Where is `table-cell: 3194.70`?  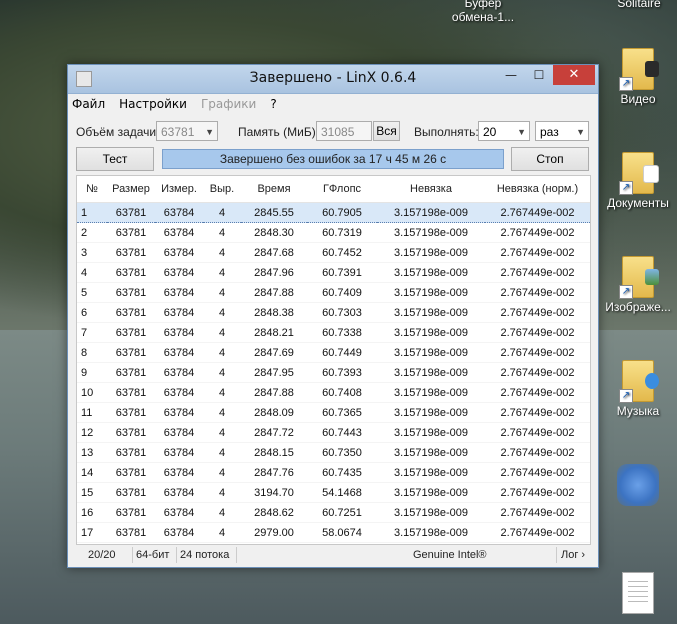
table-cell: 3194.70 is located at coordinates (274, 492).